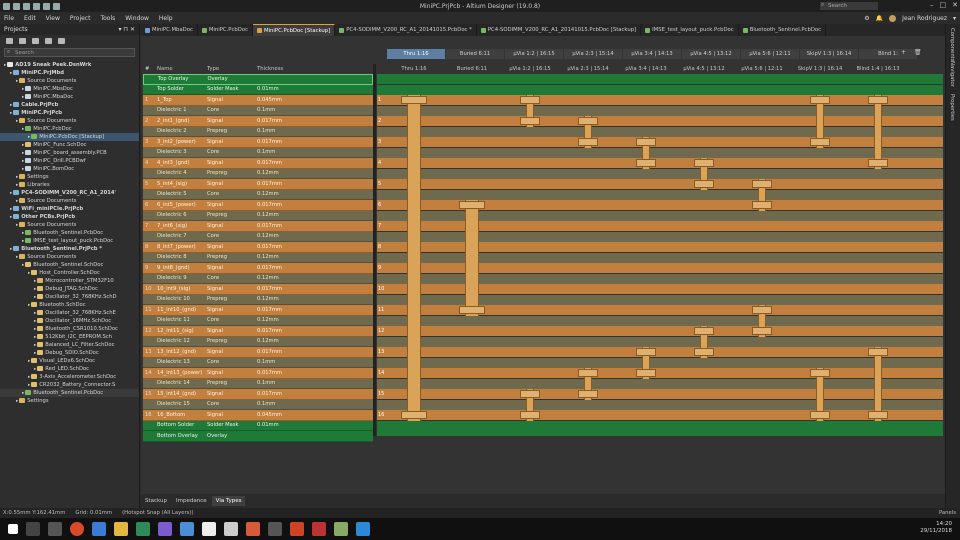  Describe the element at coordinates (55, 529) in the screenshot. I see `task-view-icon` at that location.